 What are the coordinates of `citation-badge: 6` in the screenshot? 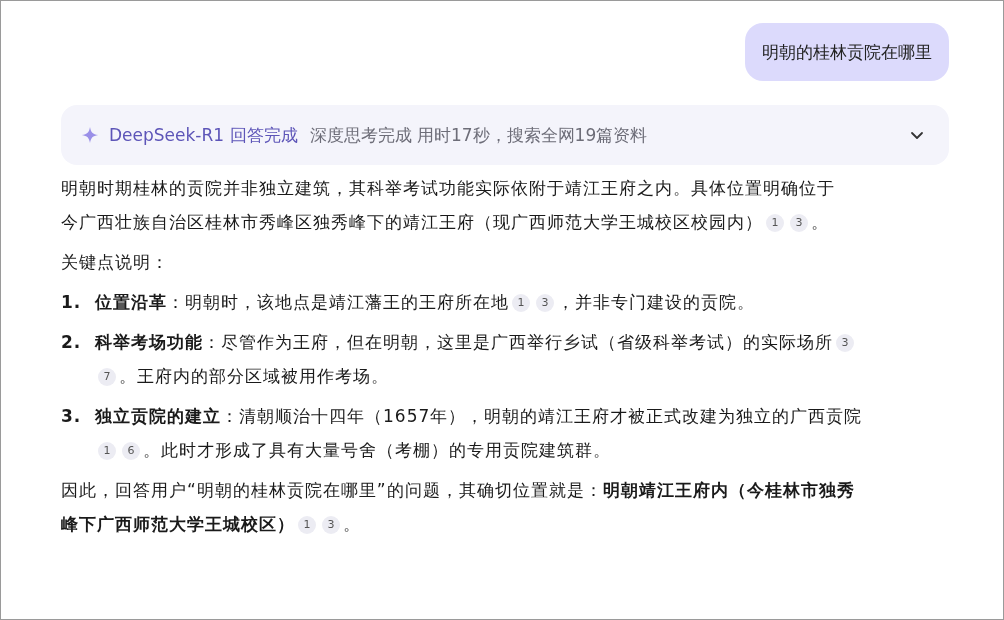 It's located at (131, 451).